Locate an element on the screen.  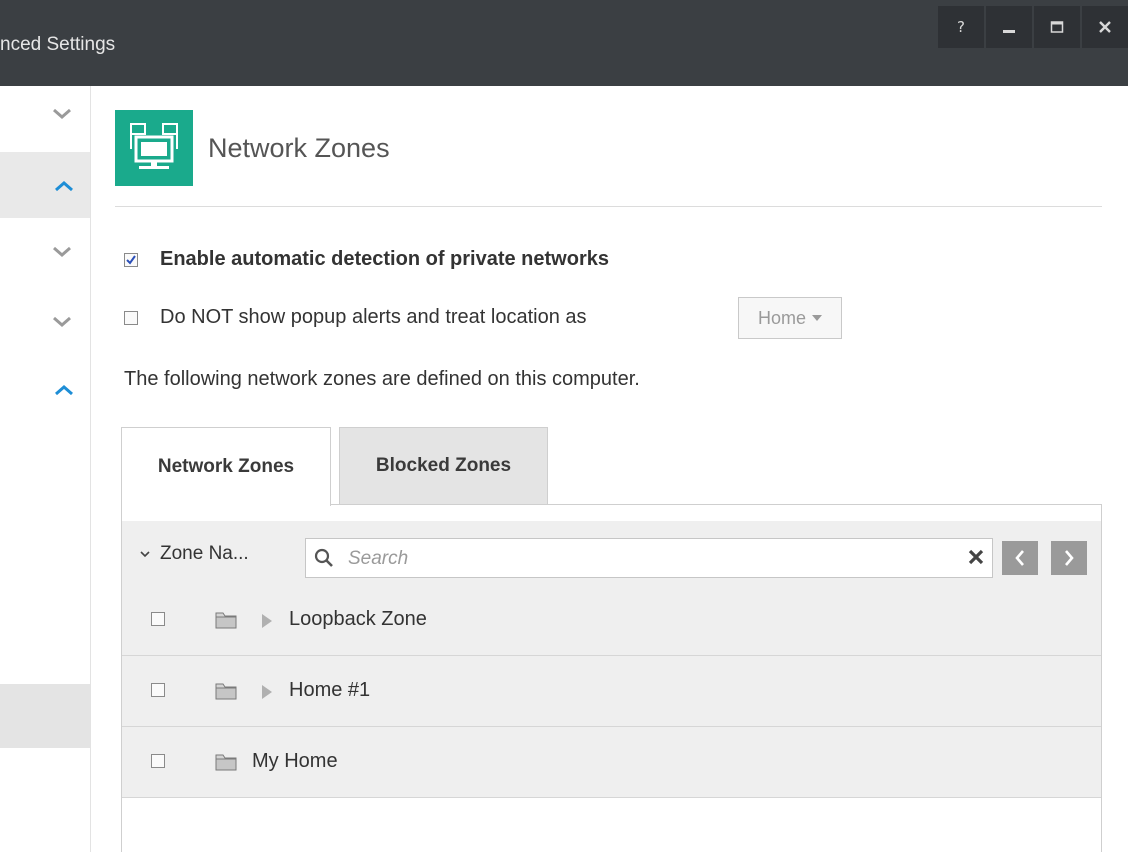
title-bar: nced Settings ? is located at coordinates (564, 43).